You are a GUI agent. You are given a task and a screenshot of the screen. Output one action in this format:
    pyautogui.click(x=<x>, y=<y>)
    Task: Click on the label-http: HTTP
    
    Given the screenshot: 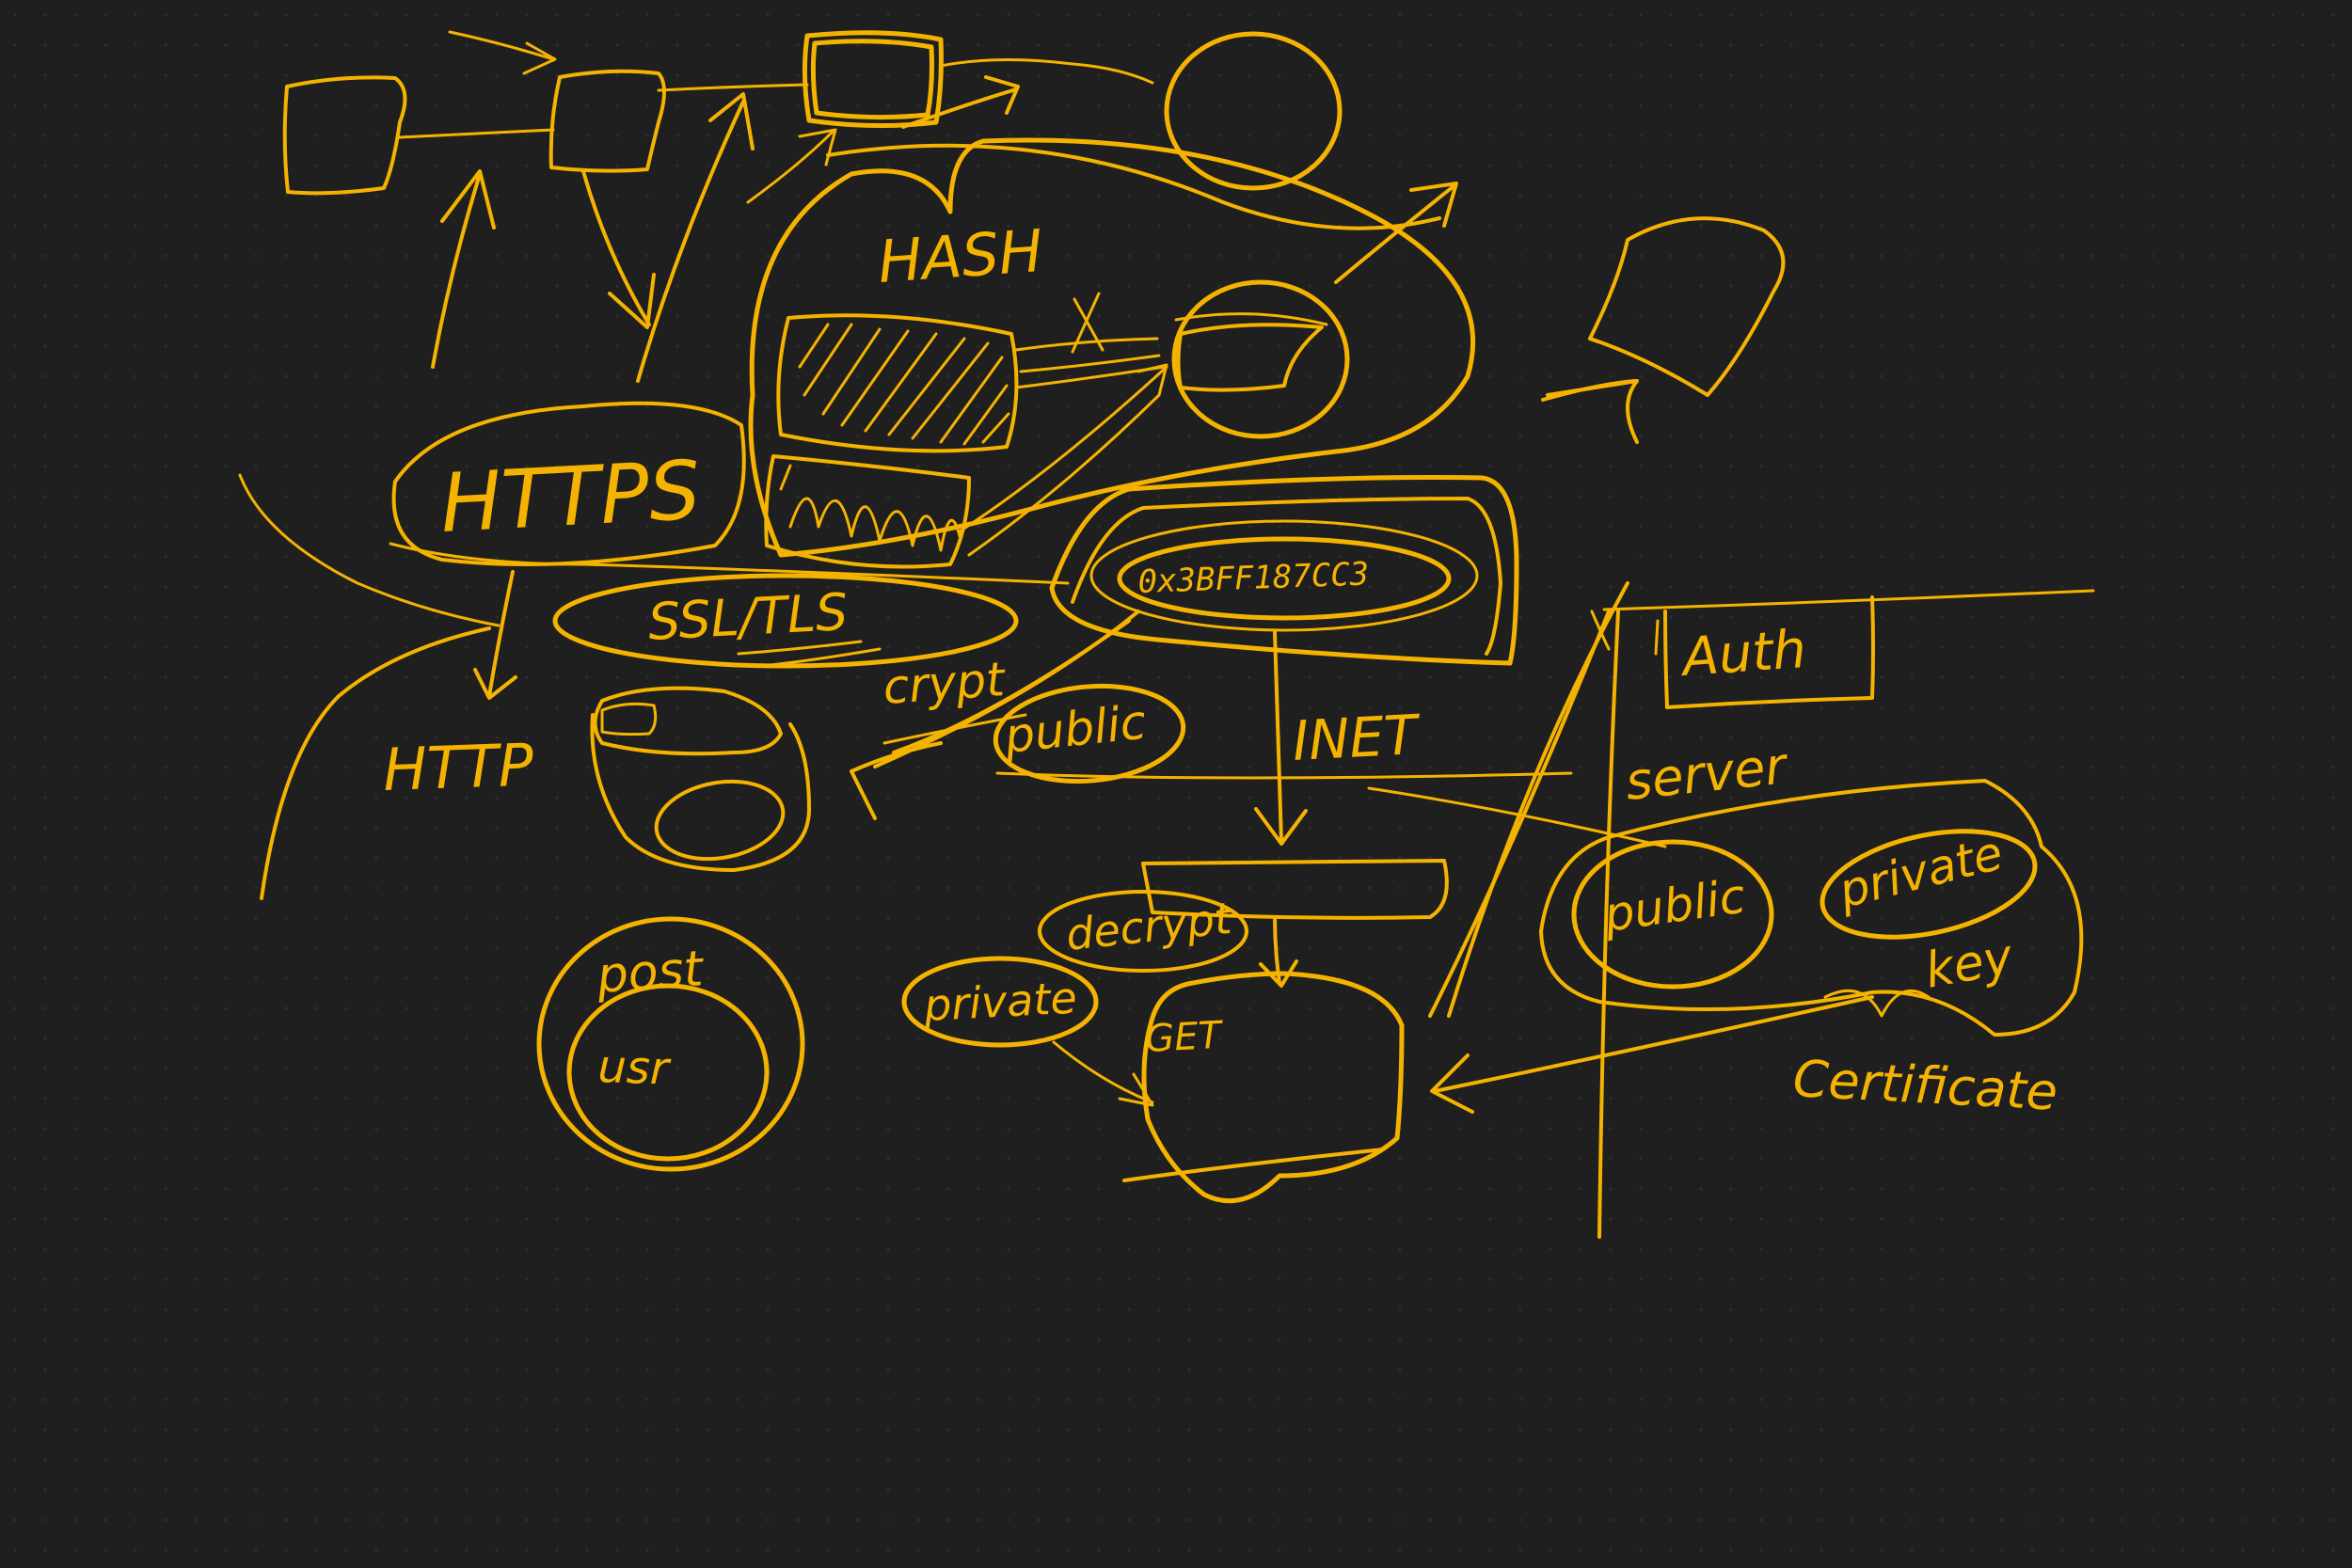 What is the action you would take?
    pyautogui.click(x=458, y=767)
    